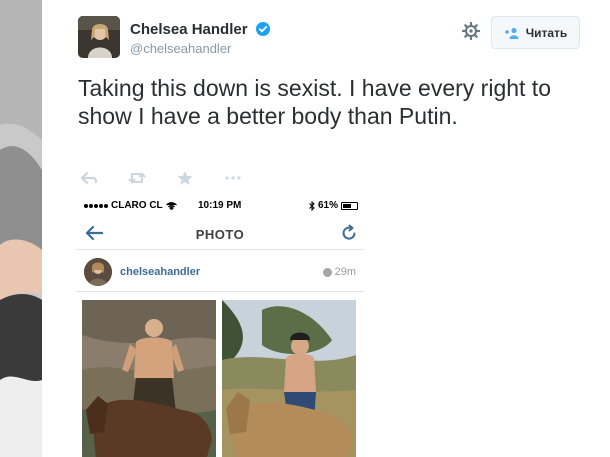 The width and height of the screenshot is (610, 457). What do you see at coordinates (345, 272) in the screenshot?
I see `post-age-text: 29m` at bounding box center [345, 272].